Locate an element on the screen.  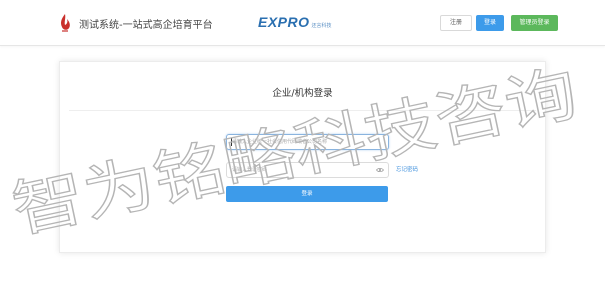
expro-logo-subtext: 还言科技 is located at coordinates (321, 26).